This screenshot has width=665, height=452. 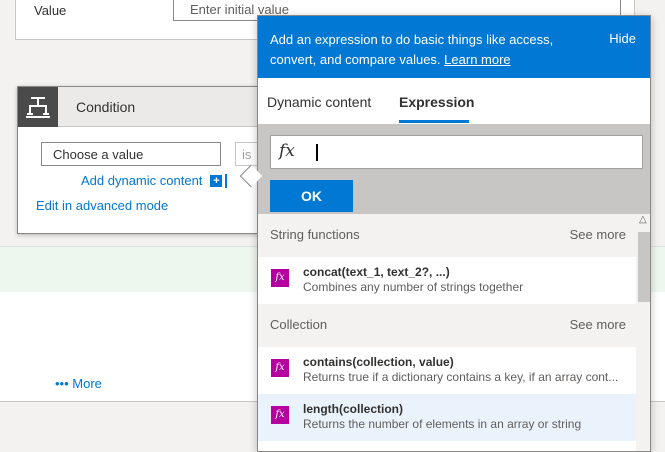 I want to click on scroll-up-icon: △, so click(x=643, y=219).